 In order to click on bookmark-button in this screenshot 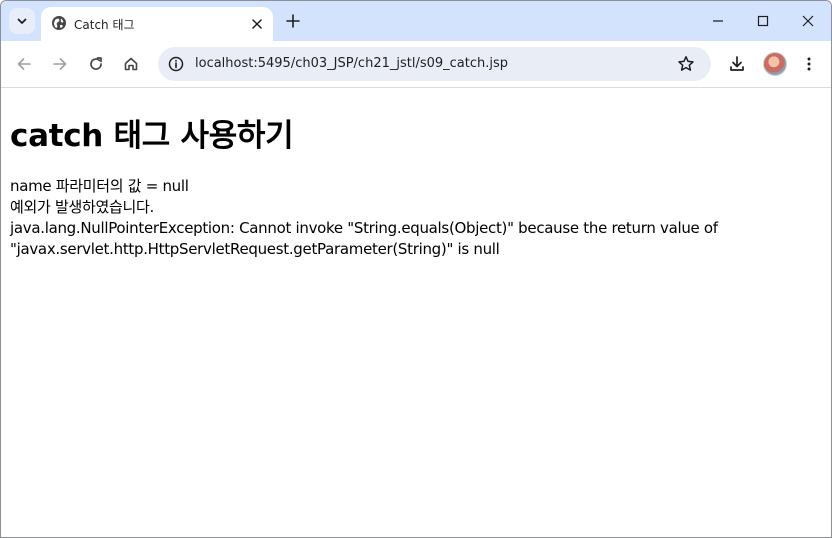, I will do `click(686, 64)`.